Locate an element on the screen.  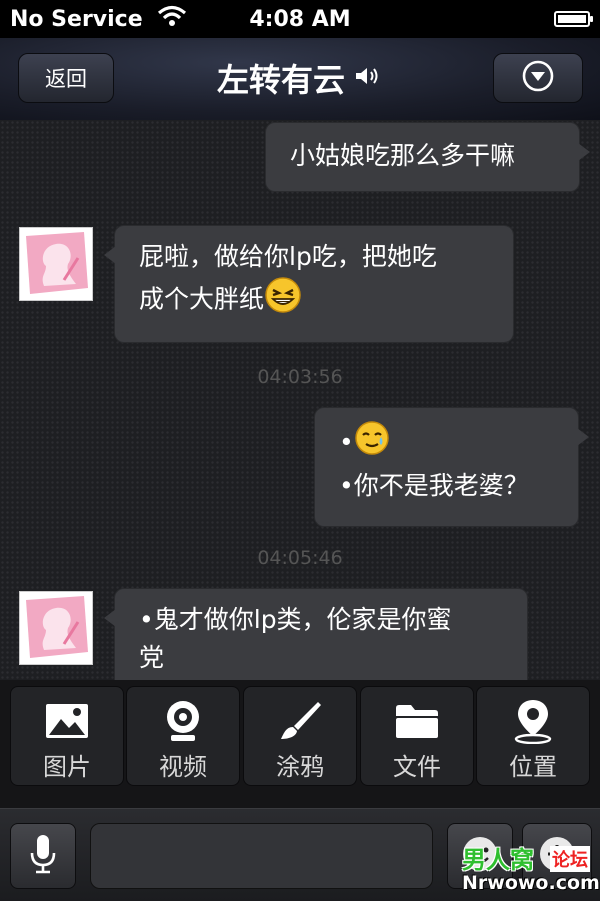
back-button: 返回 is located at coordinates (66, 78).